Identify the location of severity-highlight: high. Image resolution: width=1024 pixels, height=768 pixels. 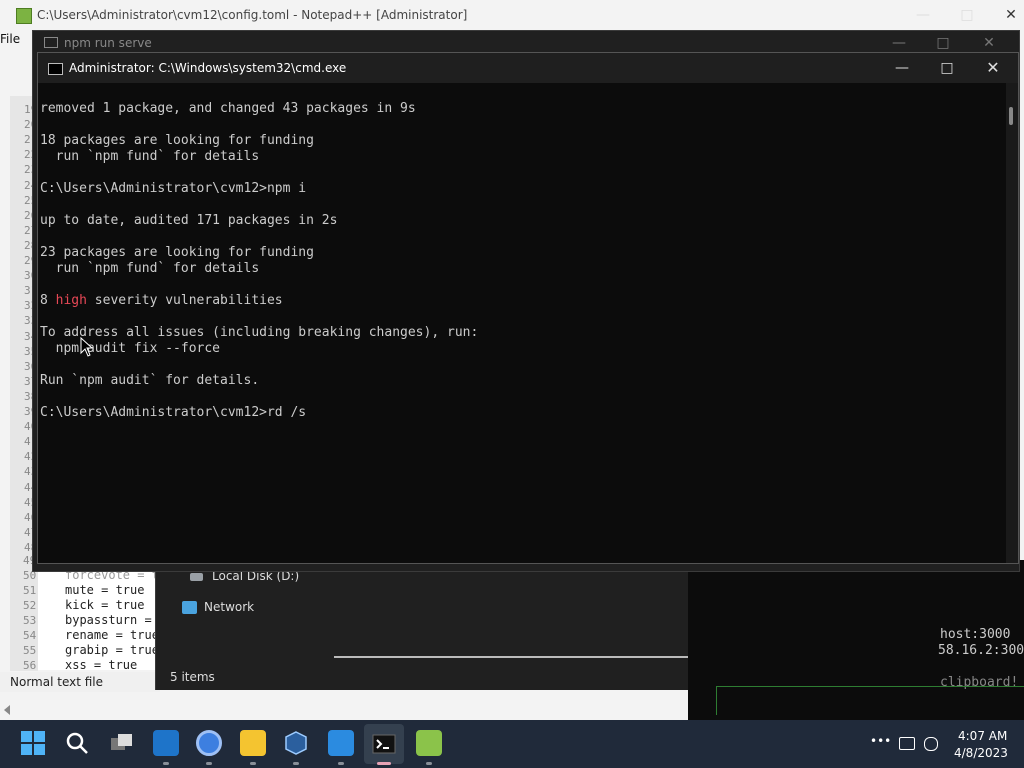
(71, 300).